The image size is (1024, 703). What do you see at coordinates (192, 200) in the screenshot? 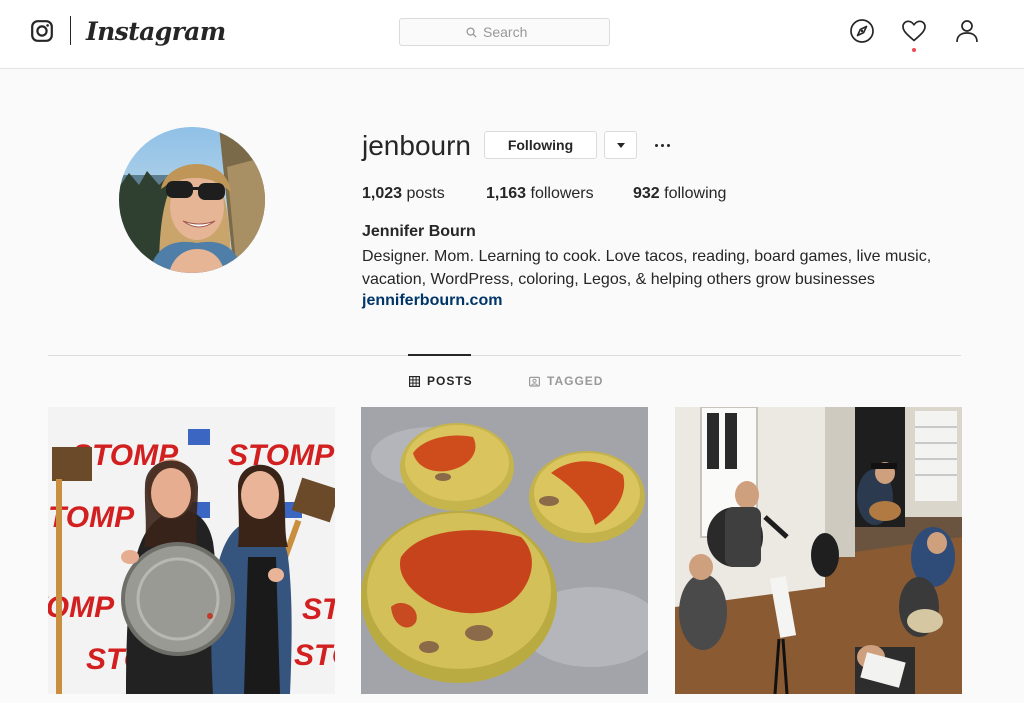
I see `profile-avatar` at bounding box center [192, 200].